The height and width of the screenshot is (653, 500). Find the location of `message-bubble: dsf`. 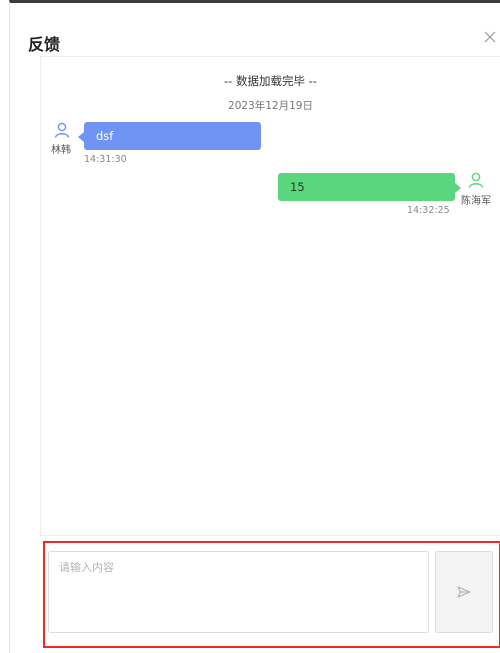

message-bubble: dsf is located at coordinates (169, 136).